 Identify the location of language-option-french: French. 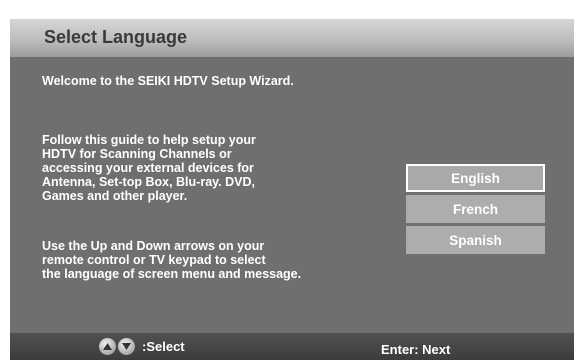
(475, 209).